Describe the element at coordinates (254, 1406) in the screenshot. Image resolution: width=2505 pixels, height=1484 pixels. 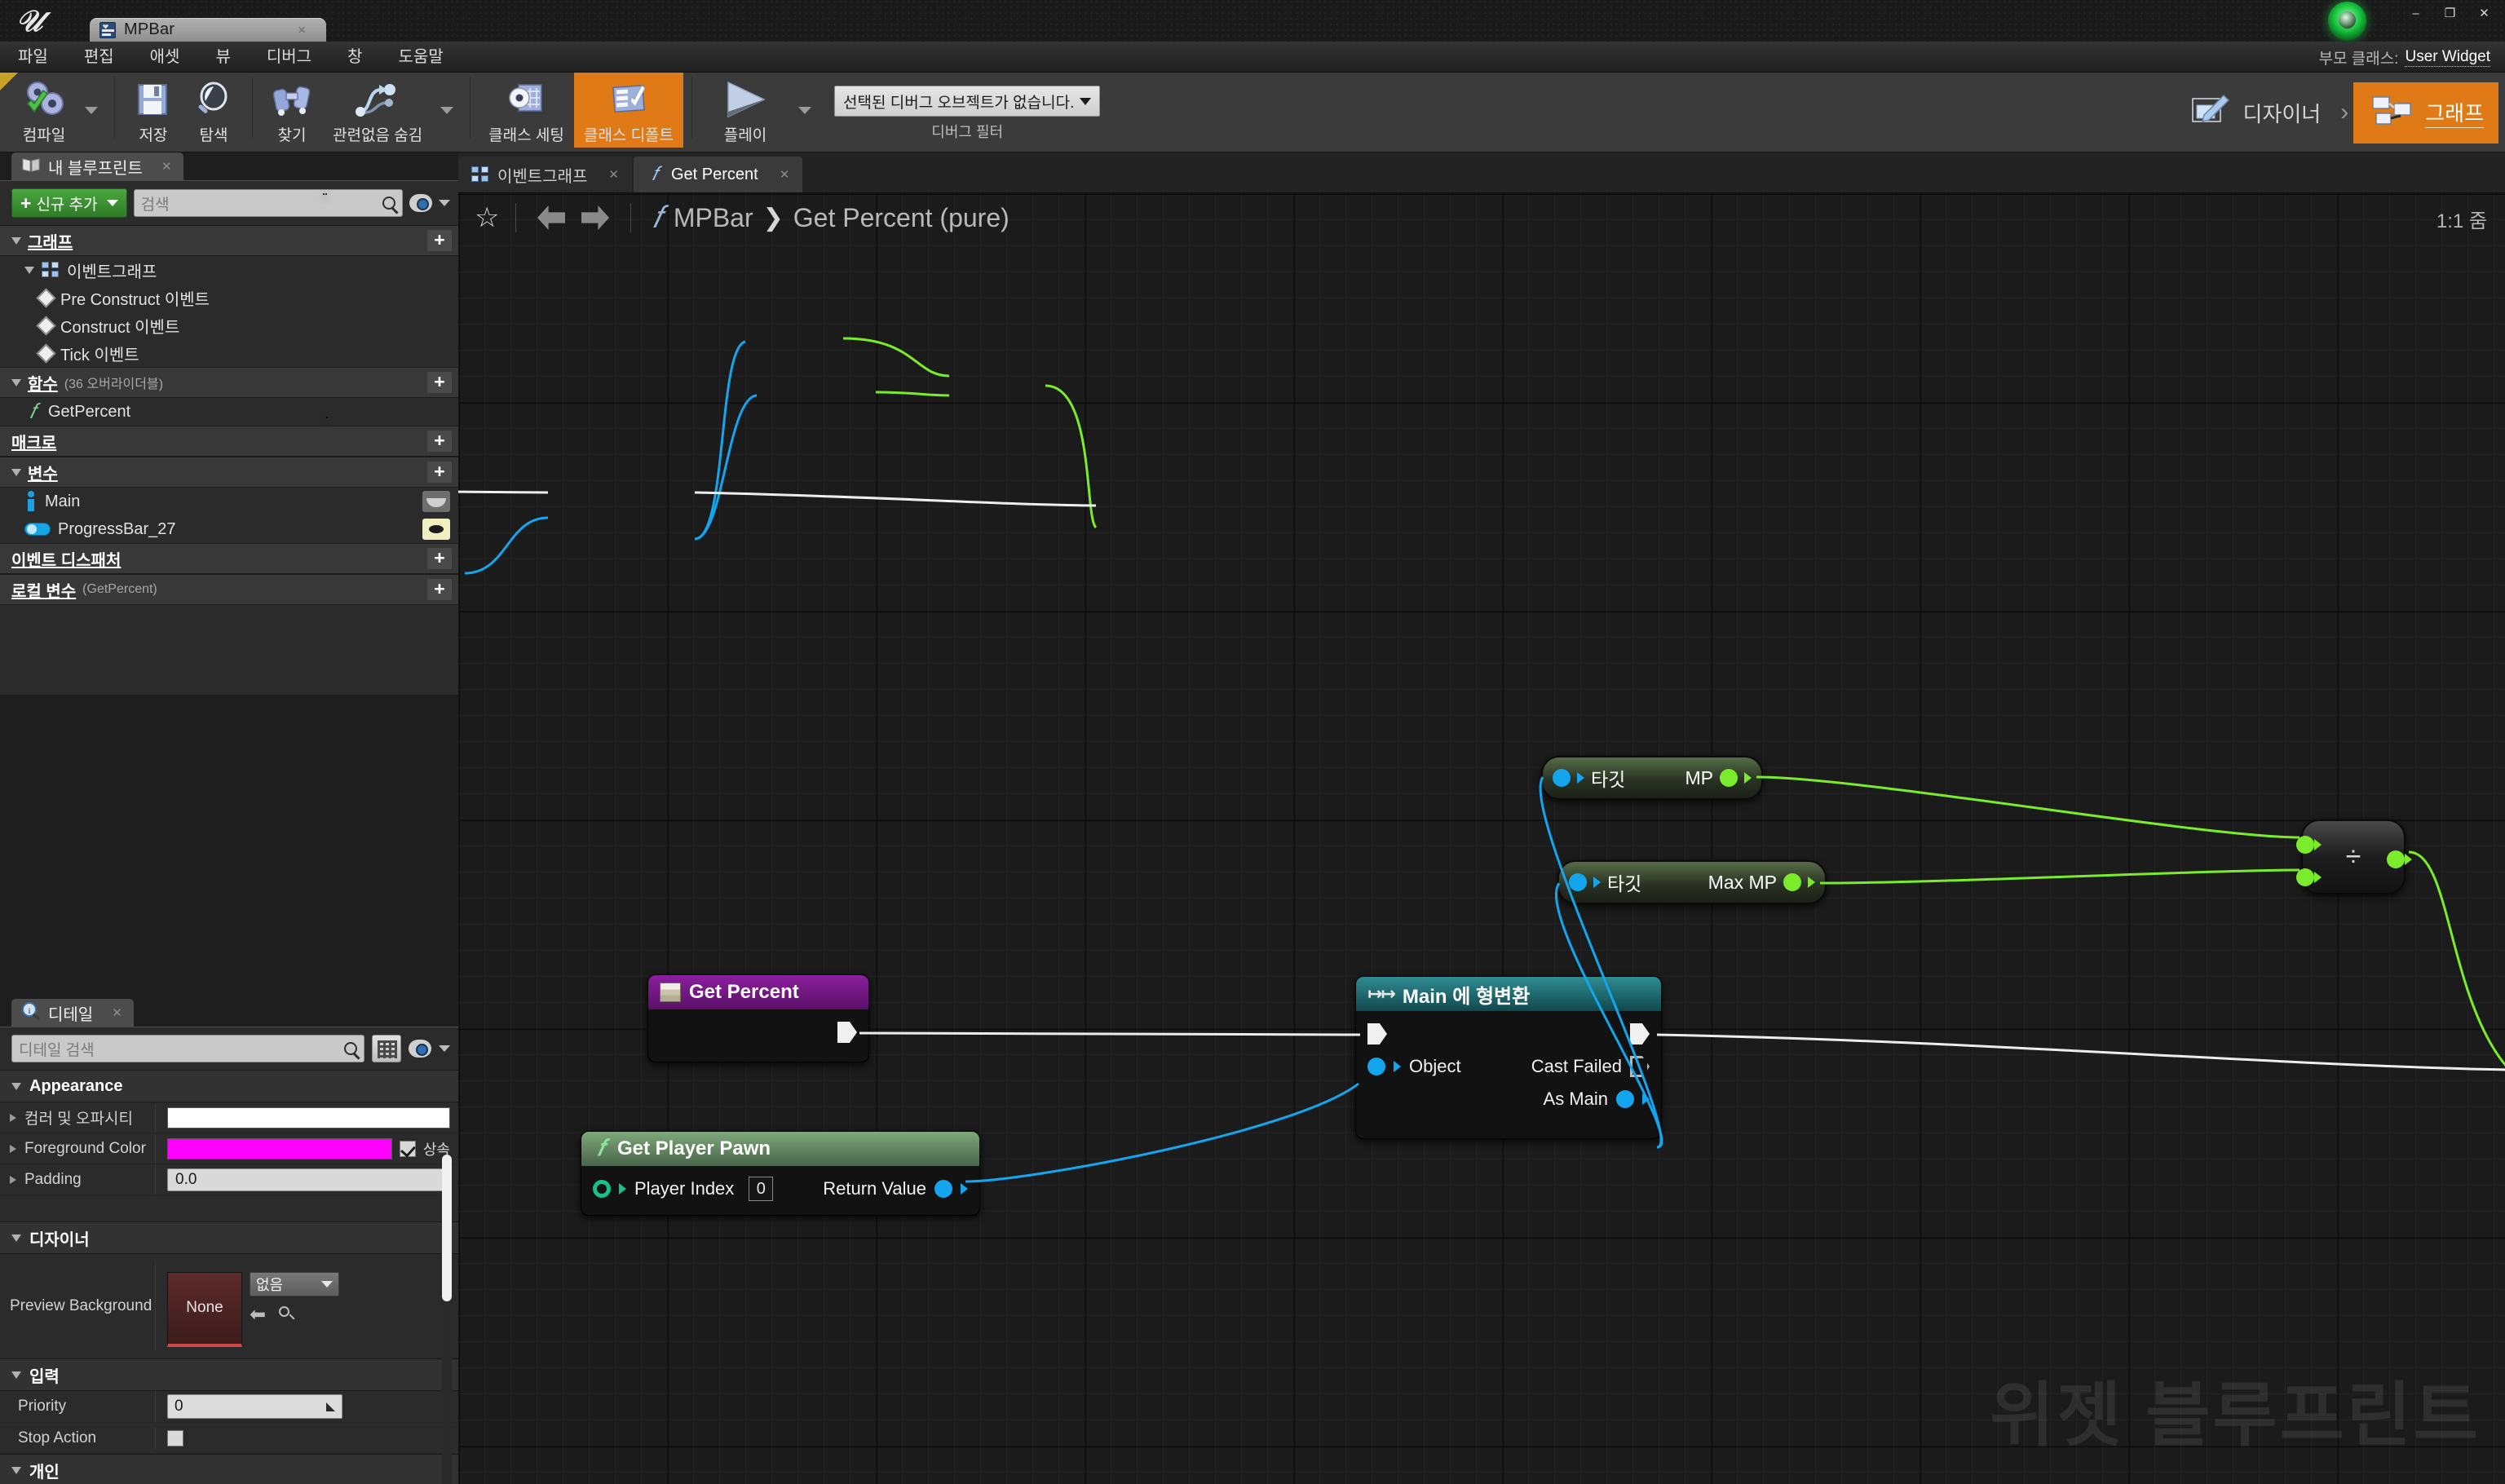
I see `priority-input: 0` at that location.